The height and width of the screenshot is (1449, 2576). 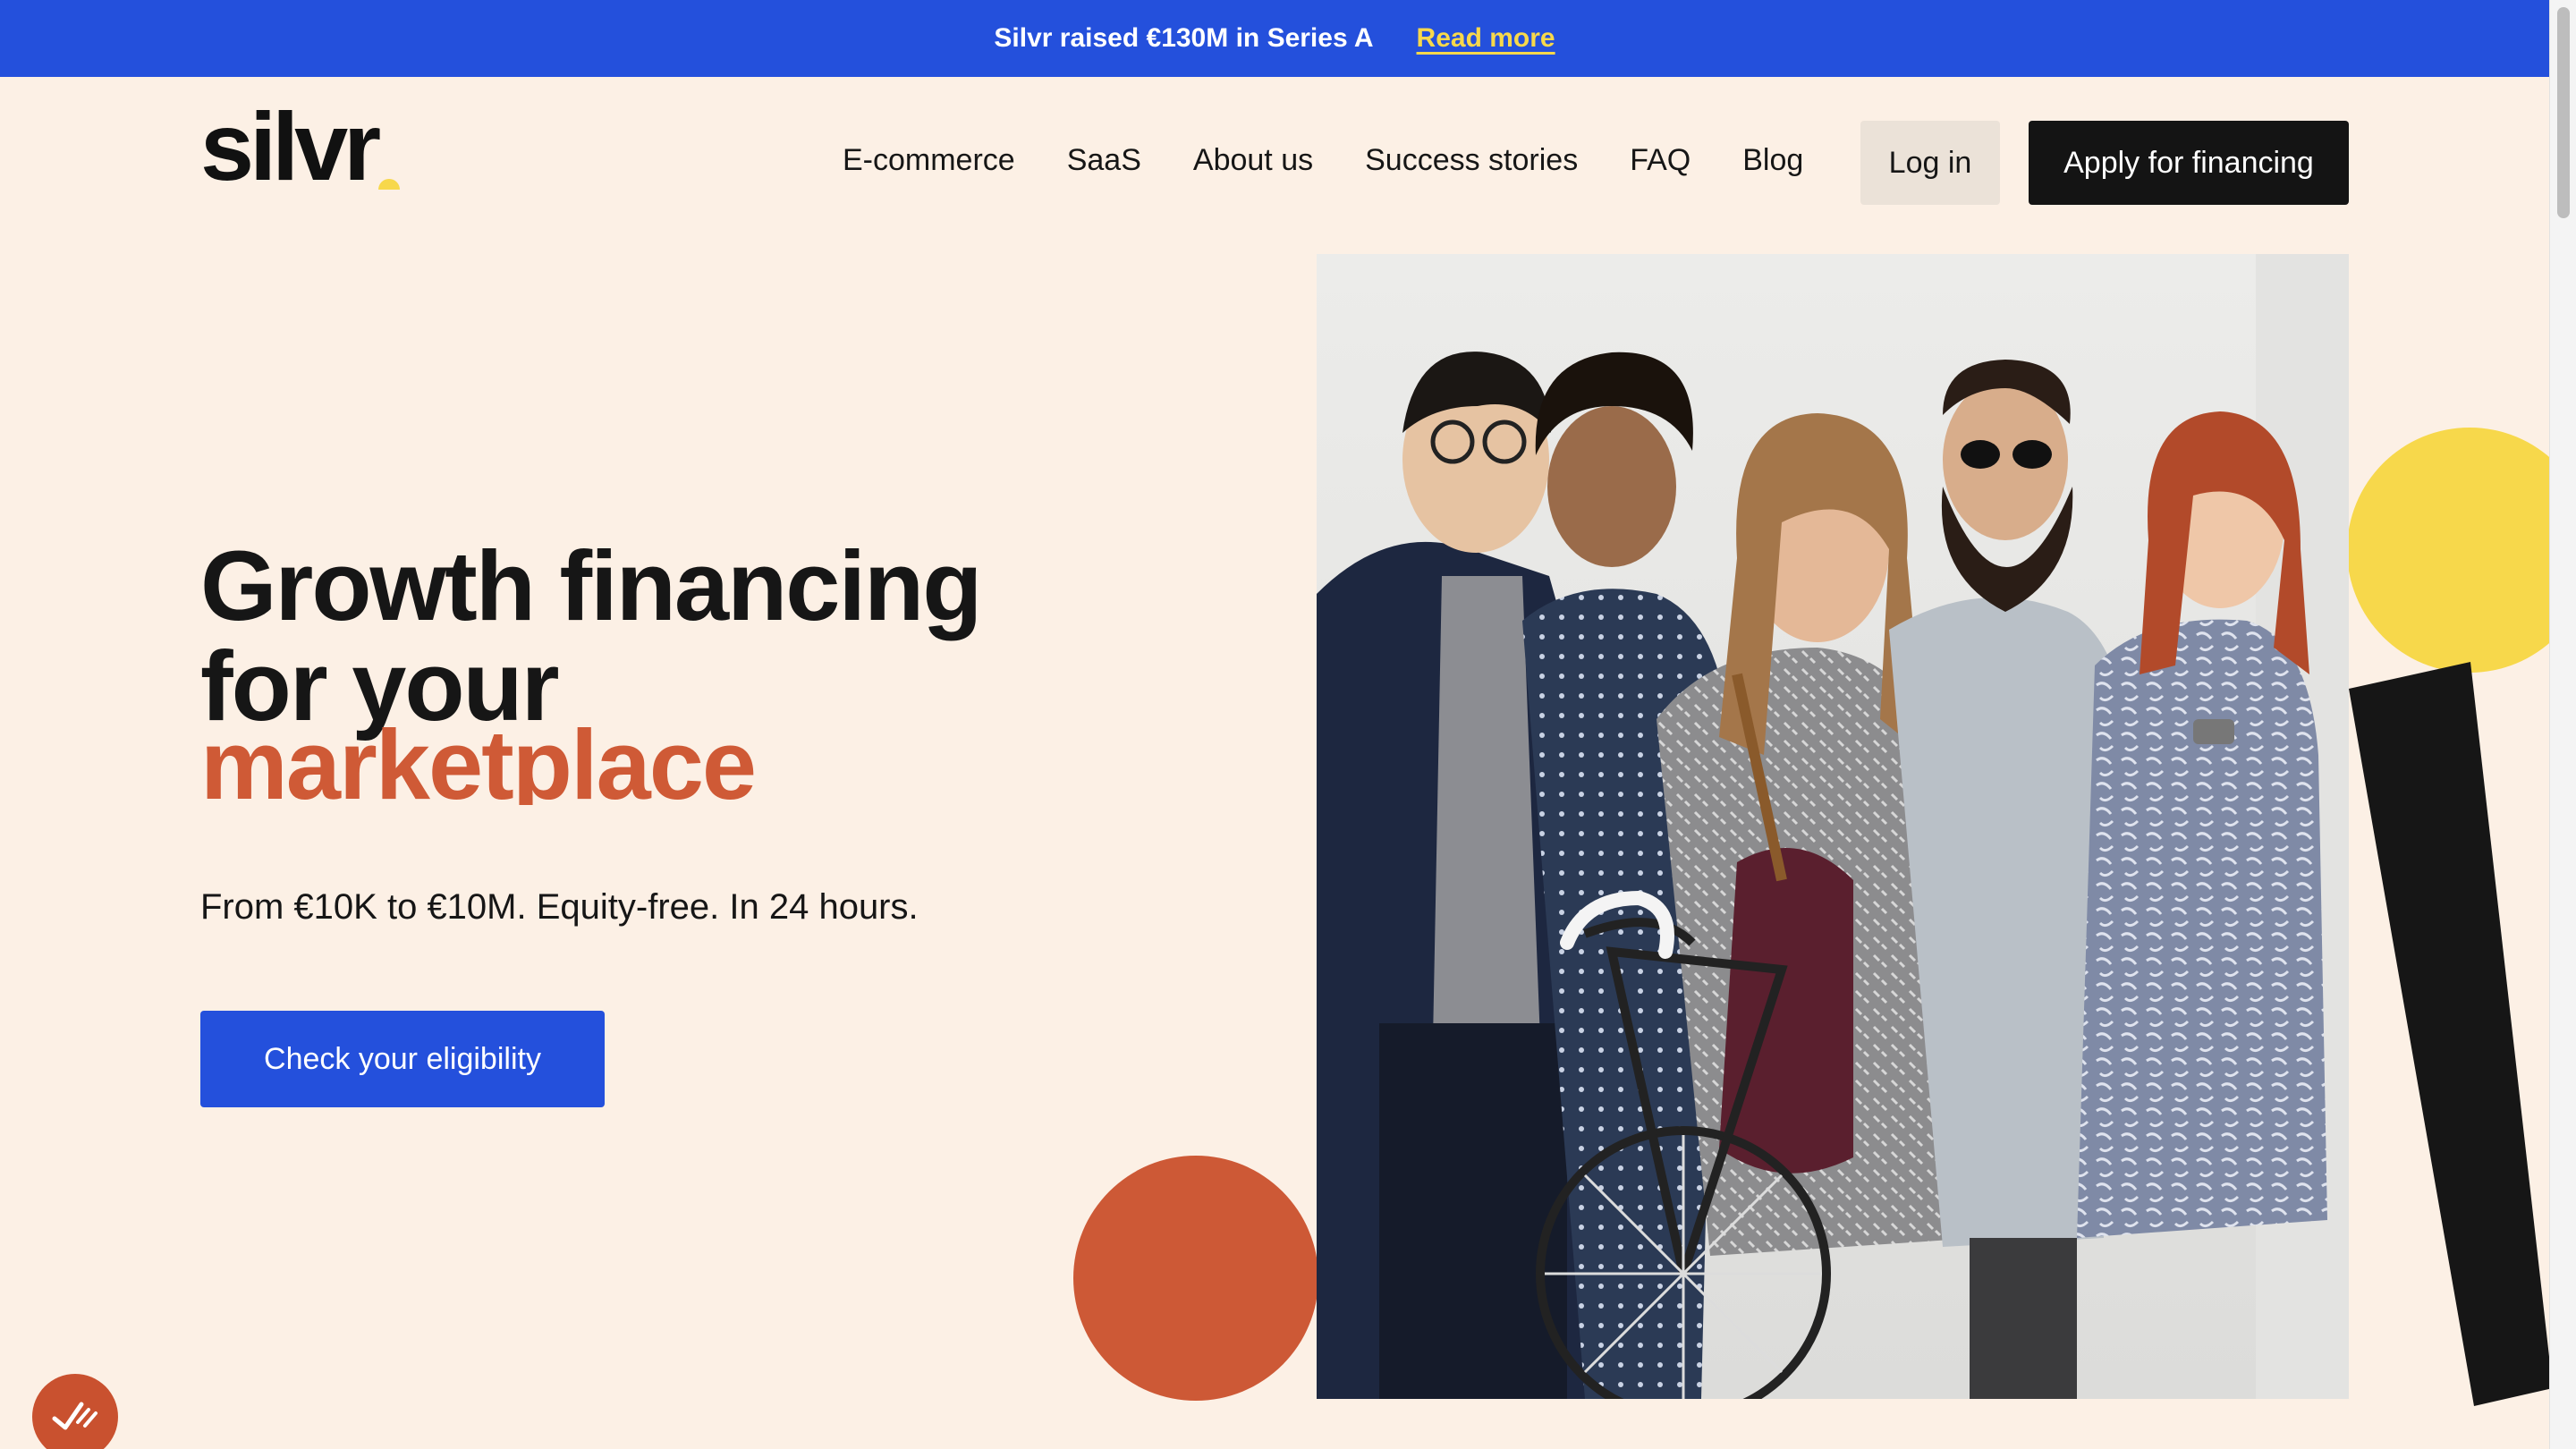 I want to click on read-more-link: Read more, so click(x=1486, y=38).